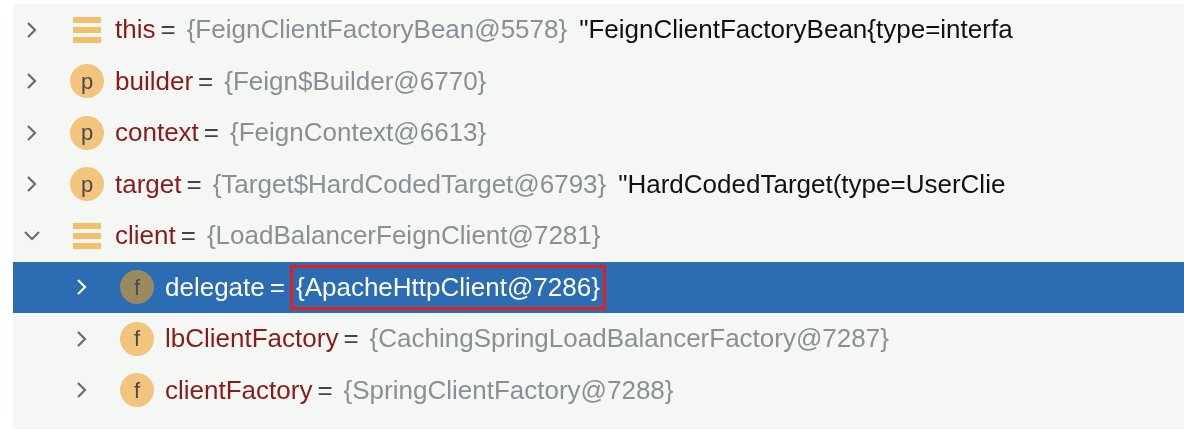 The image size is (1184, 433). Describe the element at coordinates (629, 339) in the screenshot. I see `variable-value: {CachingSpringLoadBalancerFactory@7287}` at that location.